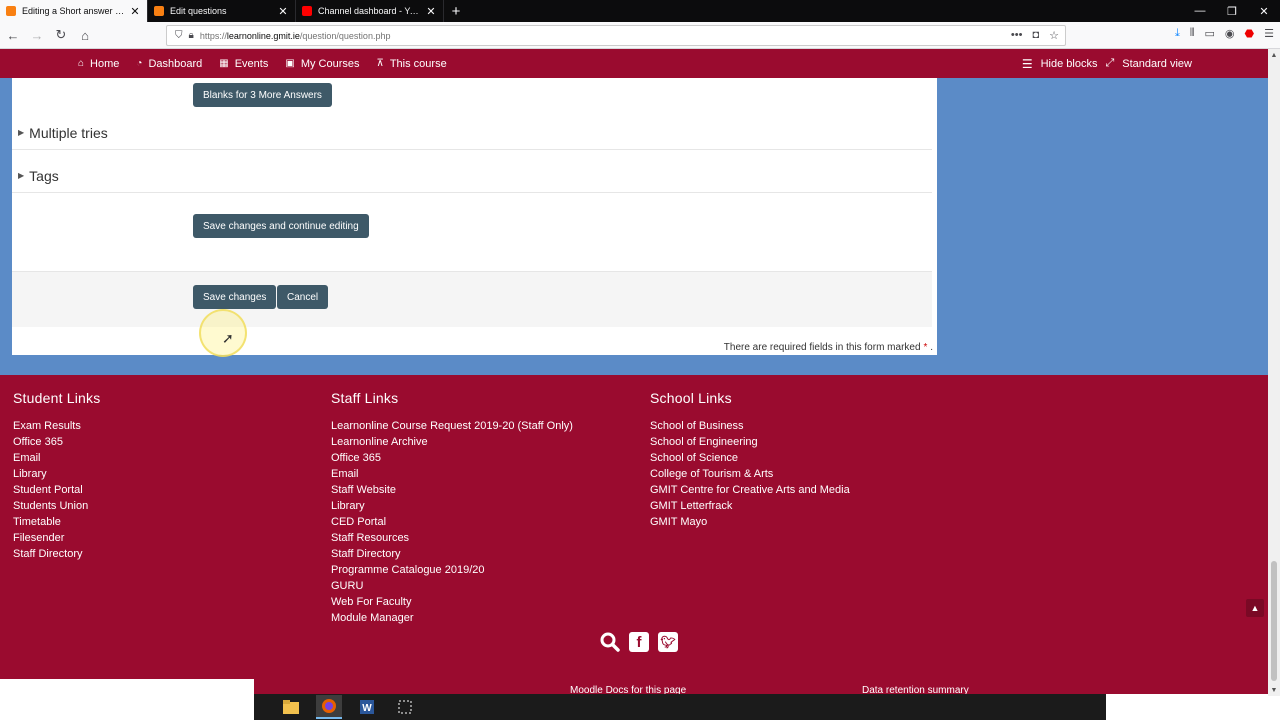 This screenshot has width=1280, height=720. Describe the element at coordinates (405, 707) in the screenshot. I see `snipping-tool-icon` at that location.